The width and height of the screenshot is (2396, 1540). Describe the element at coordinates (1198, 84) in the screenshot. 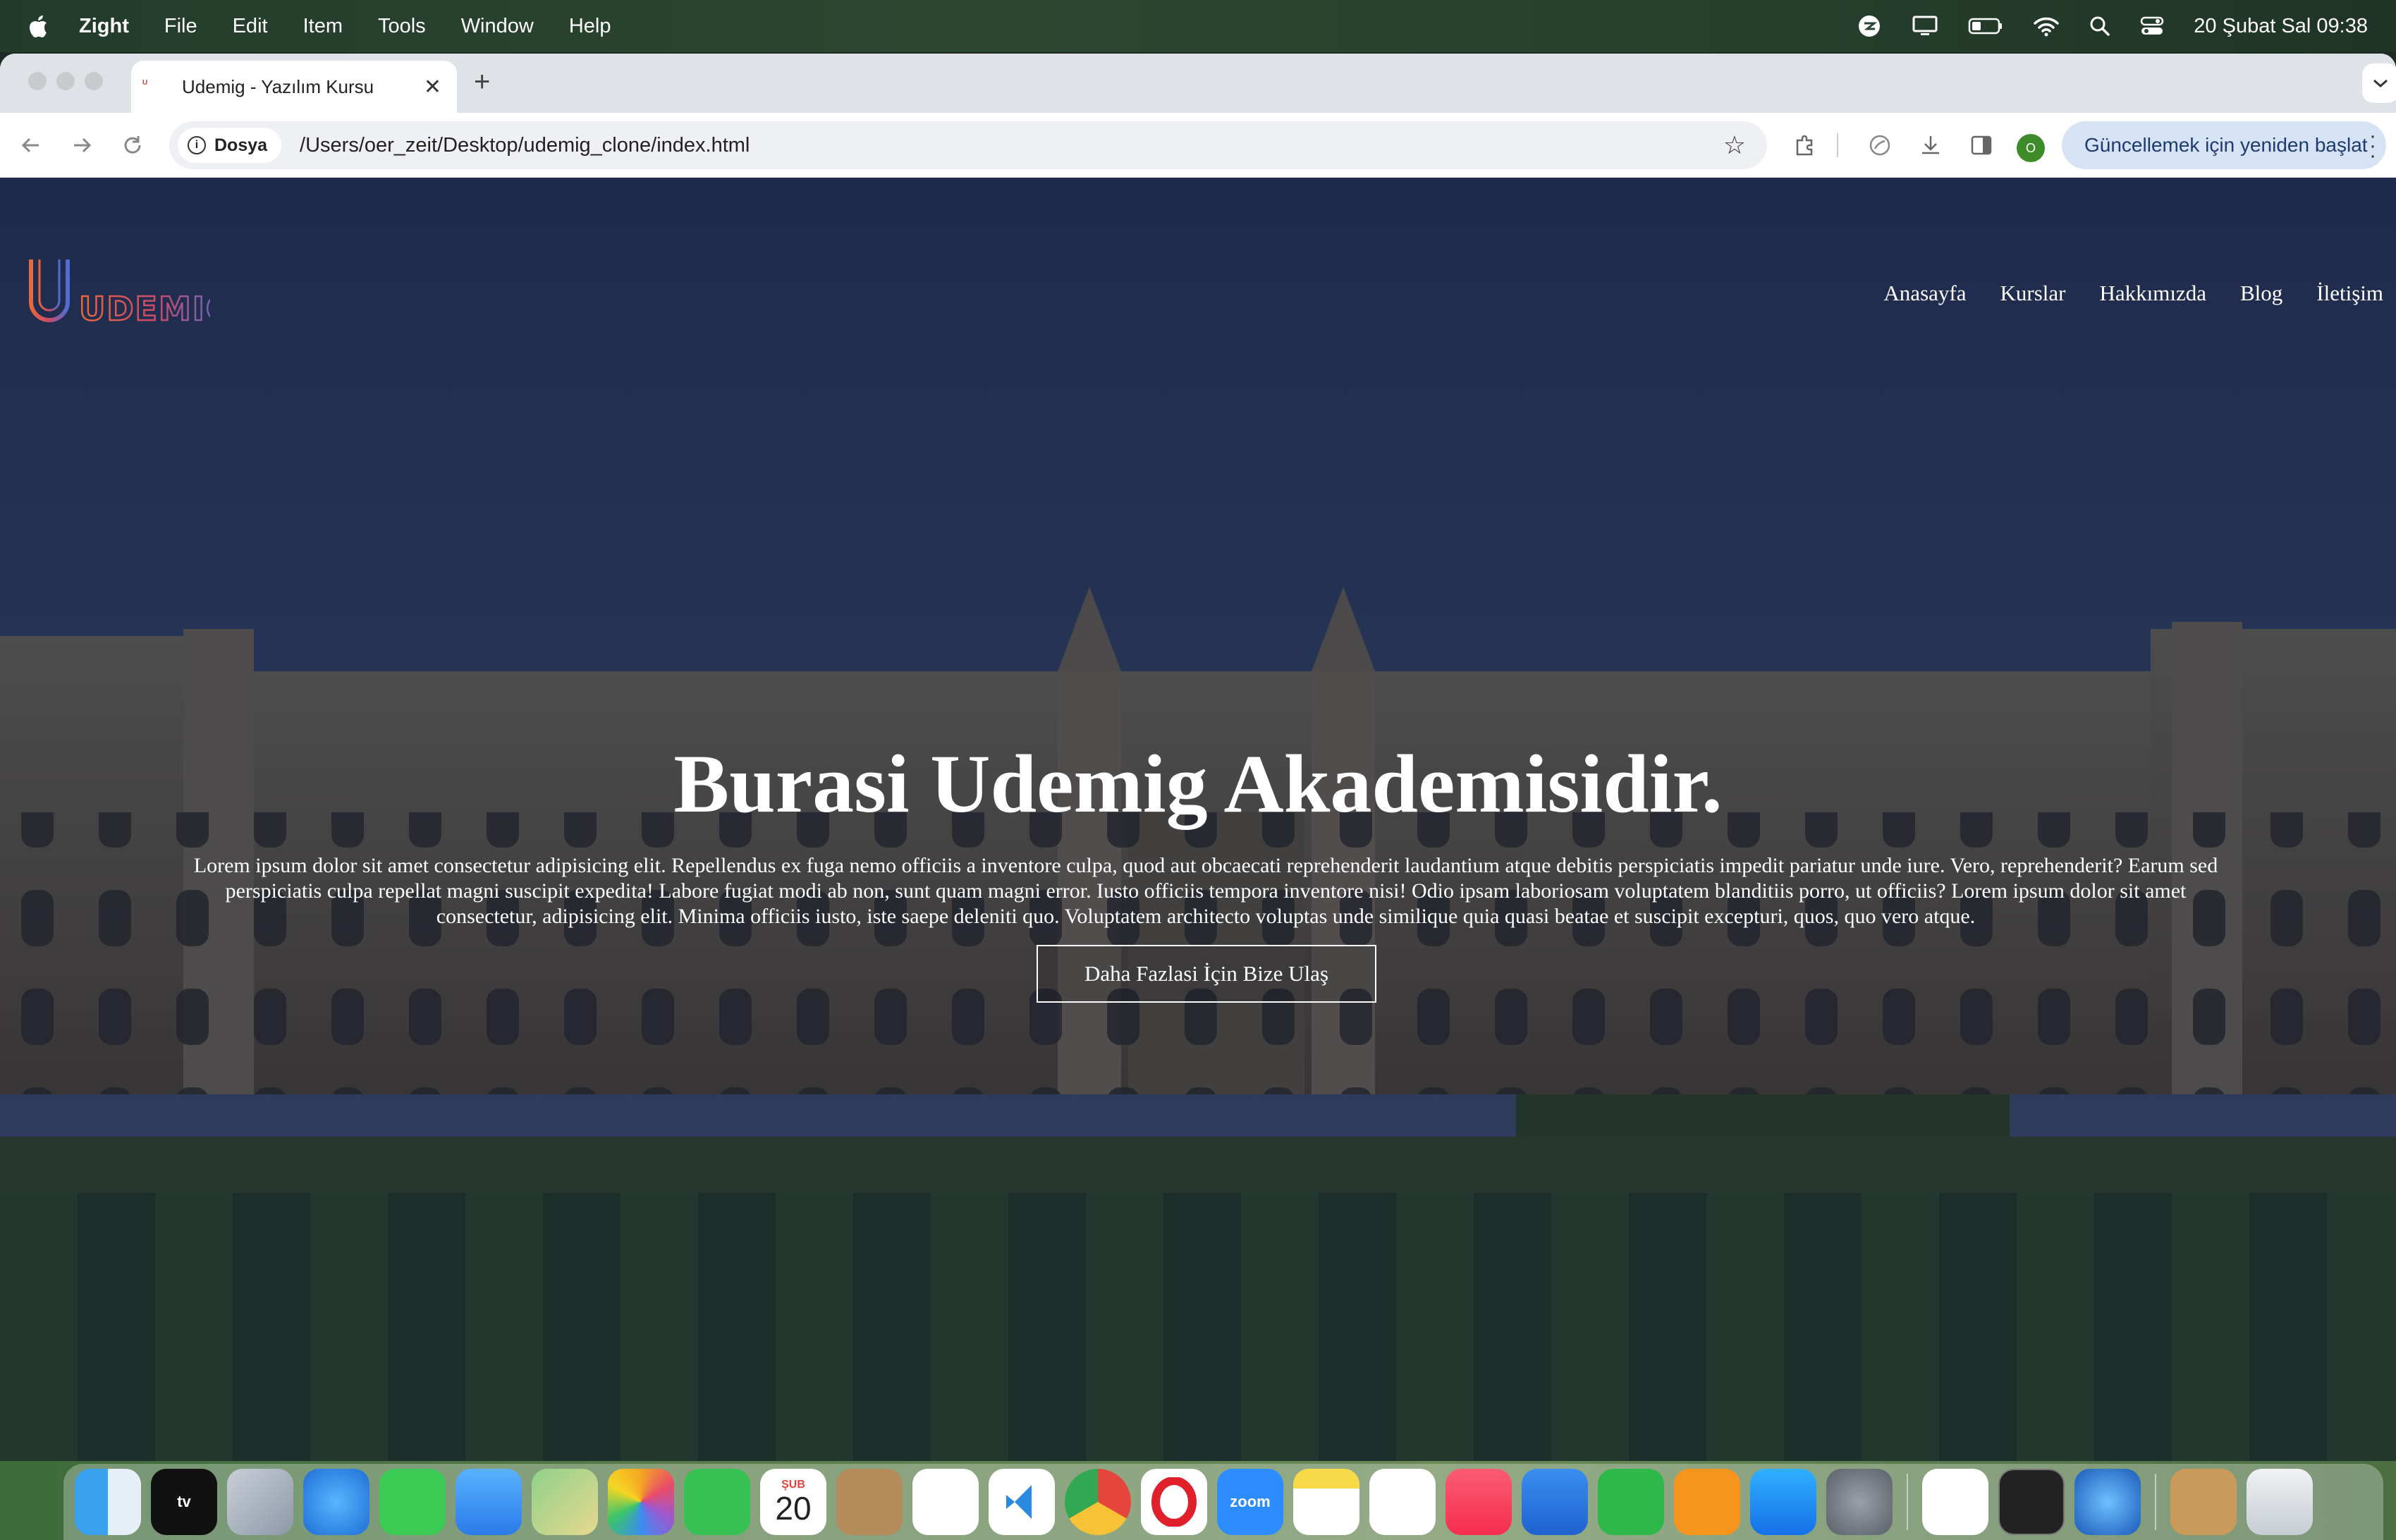

I see `tab-strip: U Udemig - Yazılım Kursu ✕ +` at that location.